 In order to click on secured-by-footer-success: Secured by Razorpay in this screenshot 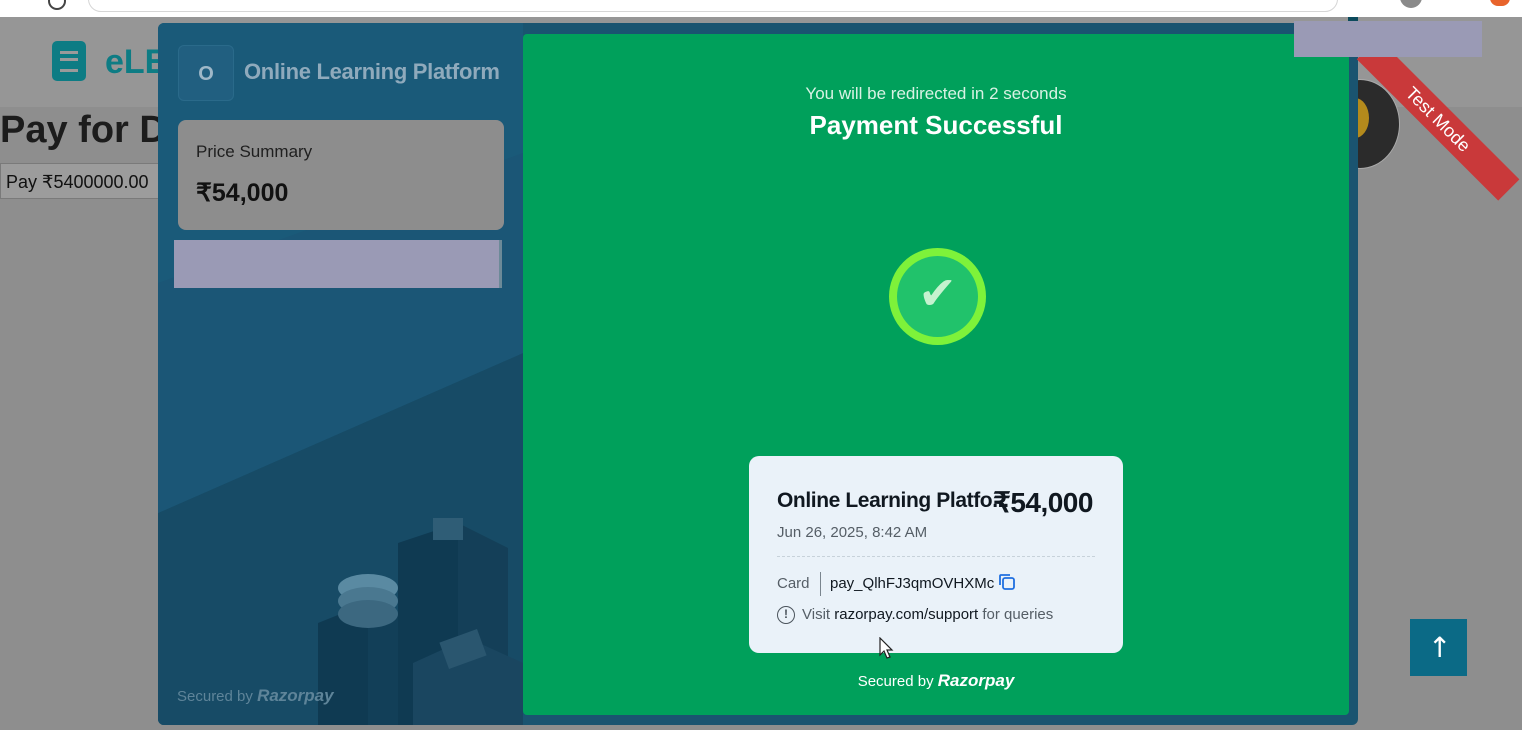, I will do `click(936, 681)`.